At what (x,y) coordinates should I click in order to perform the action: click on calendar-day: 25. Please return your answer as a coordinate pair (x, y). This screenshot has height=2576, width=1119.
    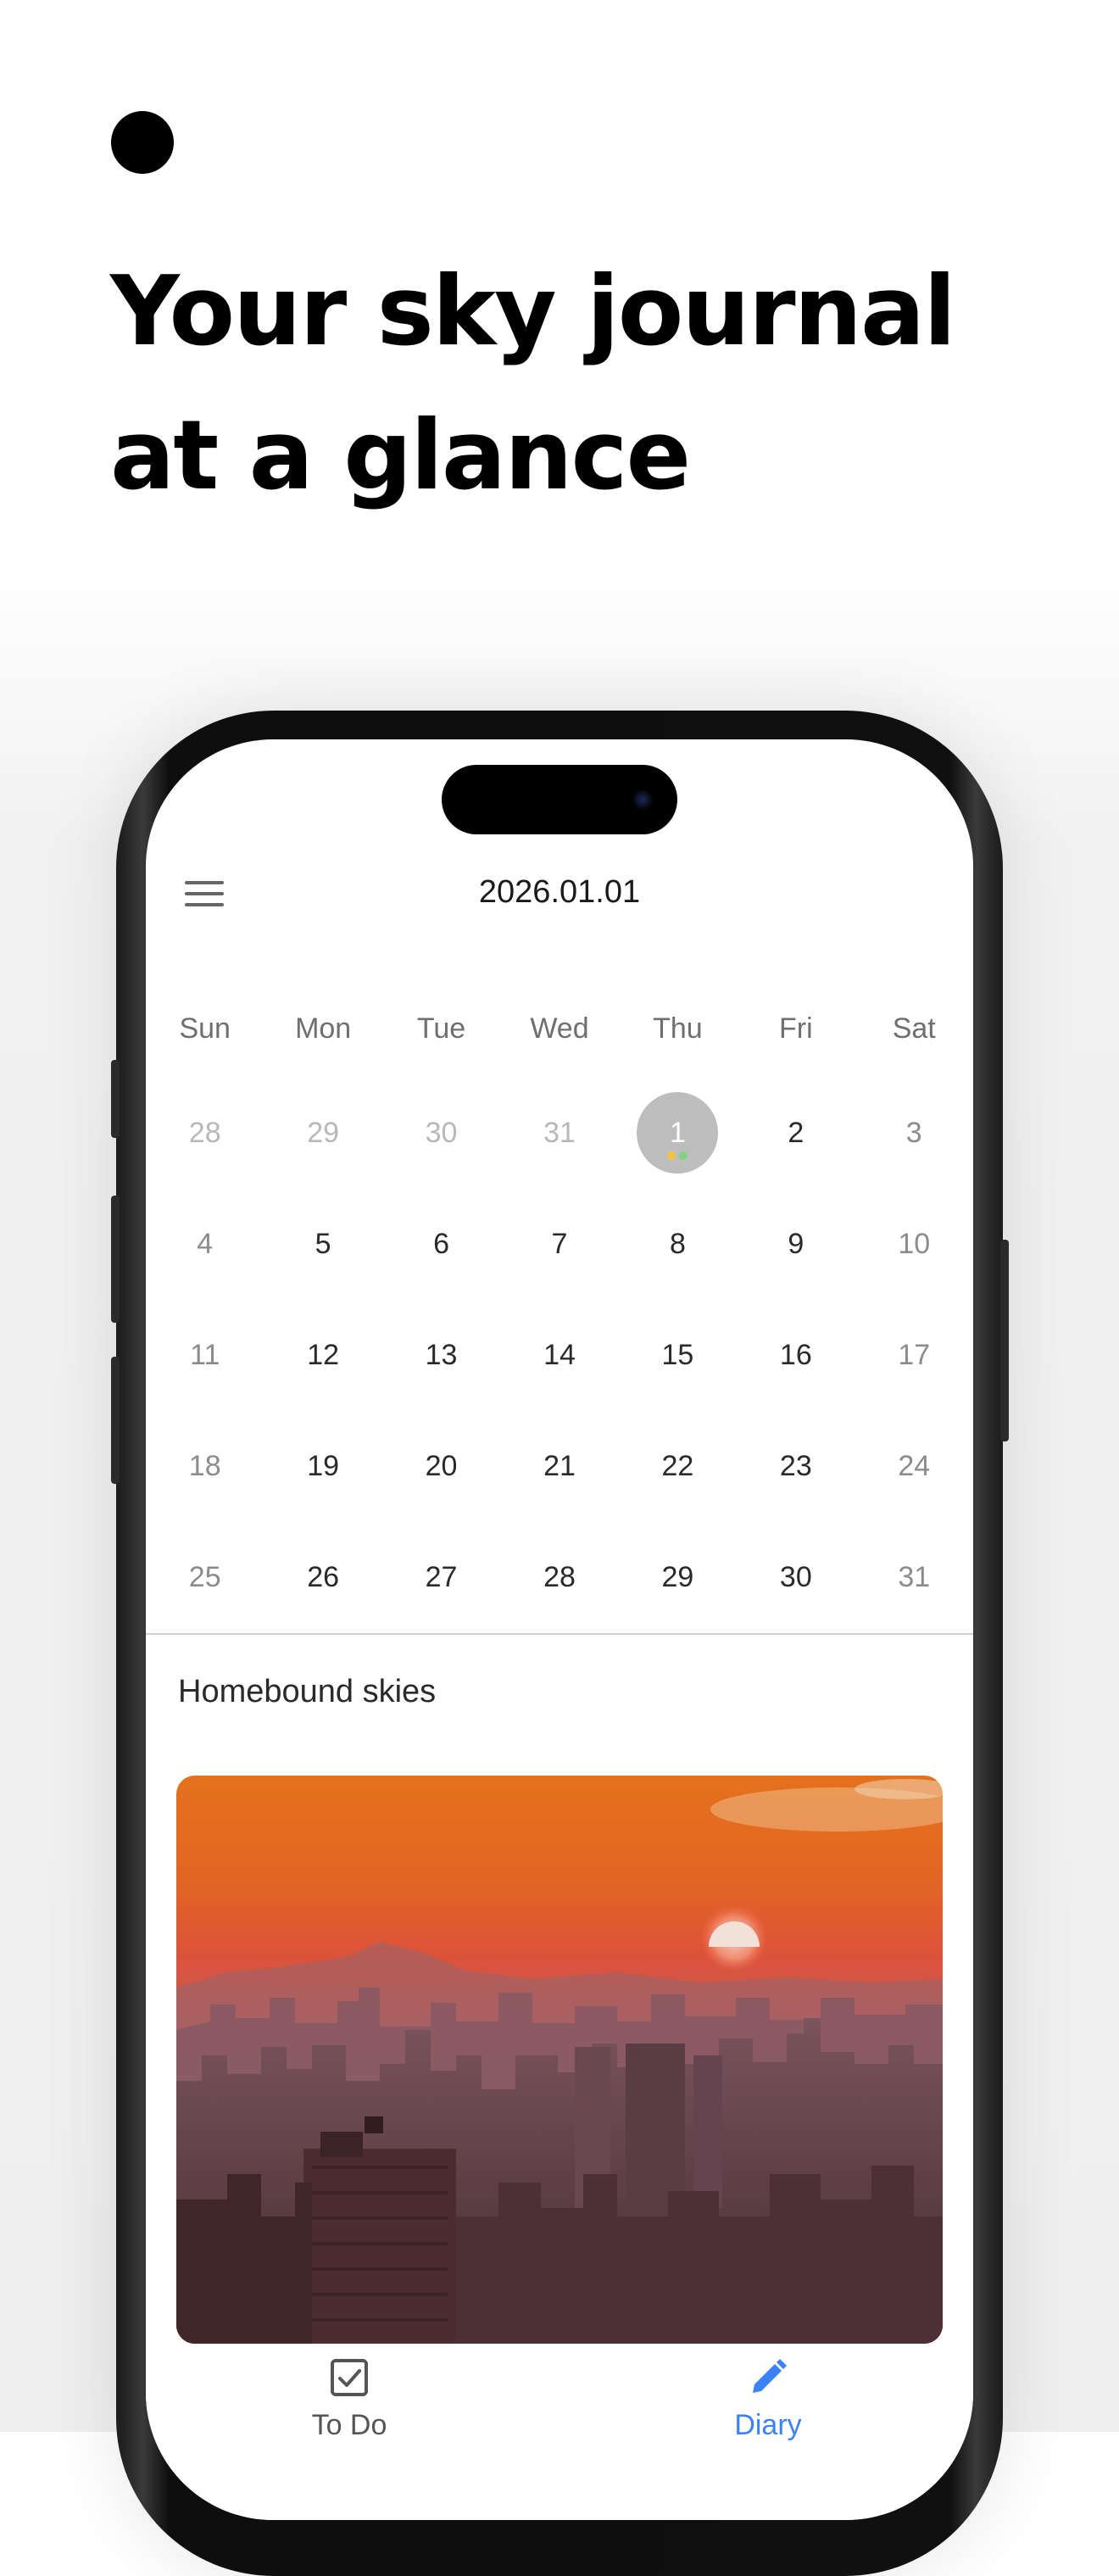
    Looking at the image, I should click on (205, 1577).